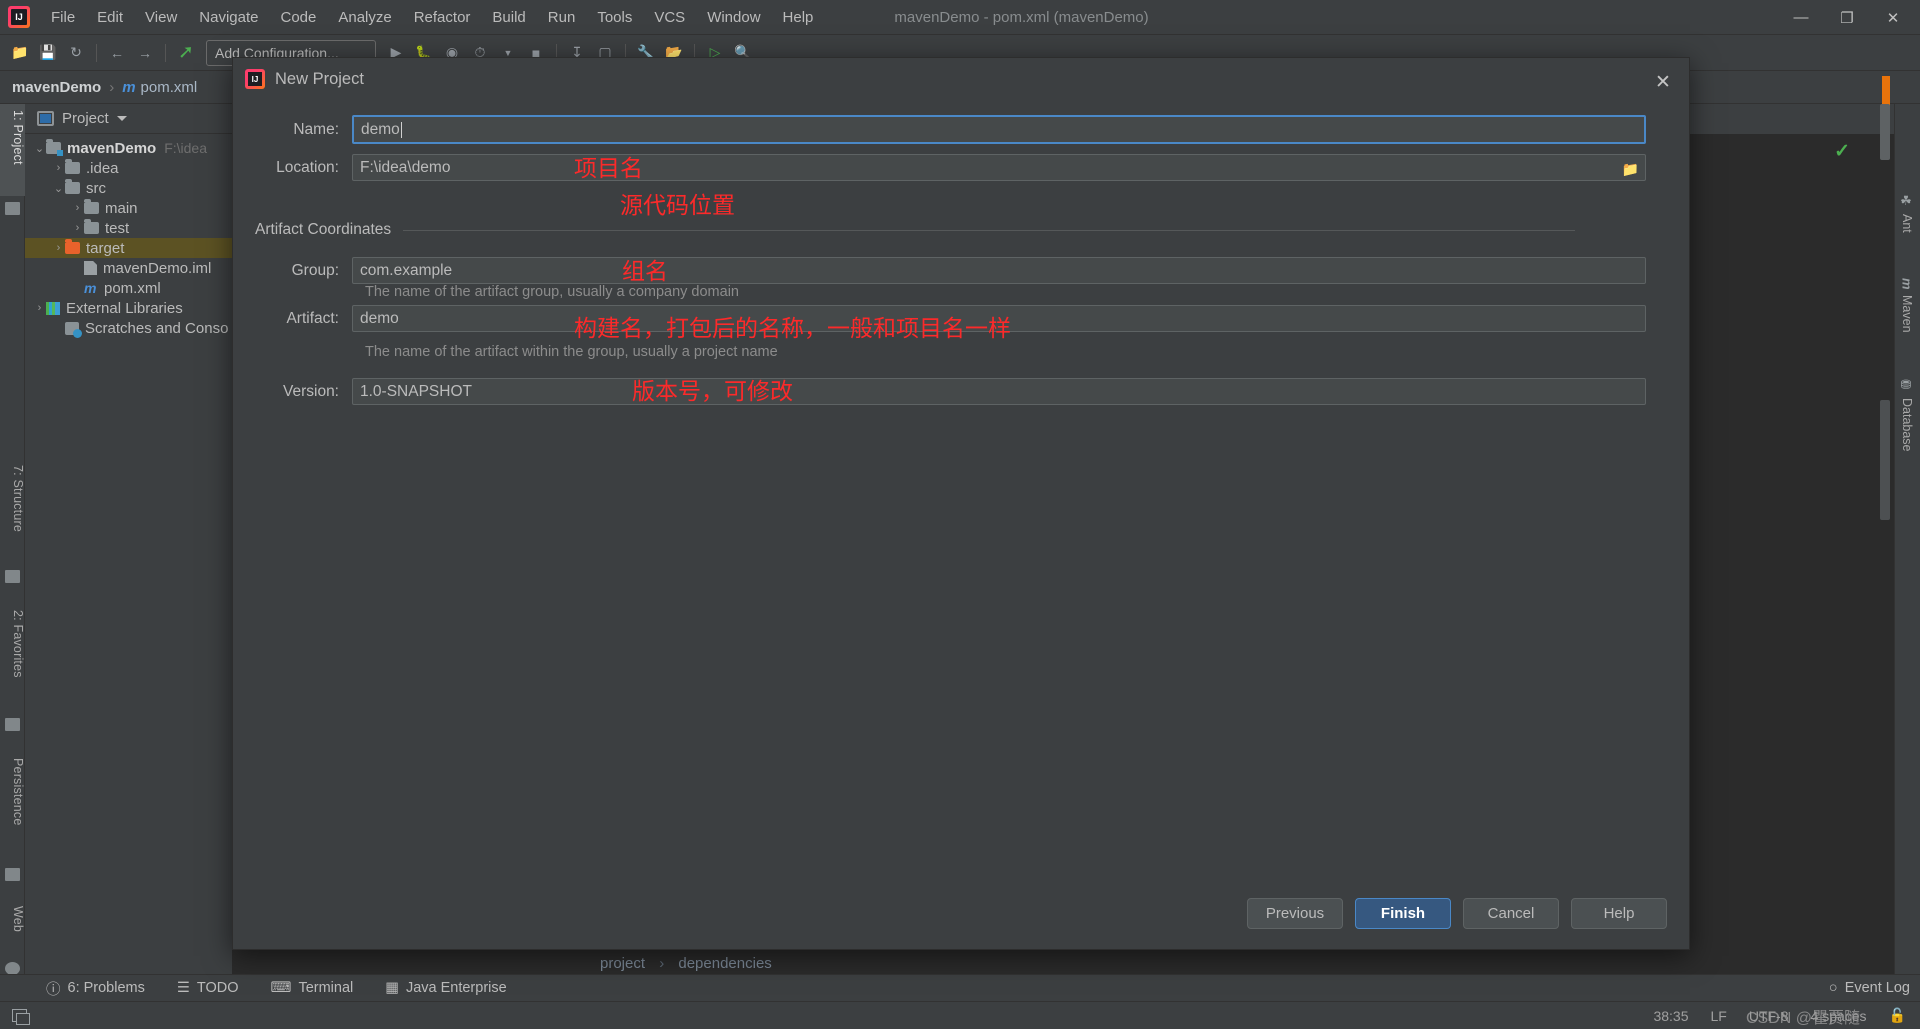  What do you see at coordinates (442, 17) in the screenshot?
I see `menu-refactor: Refactor` at bounding box center [442, 17].